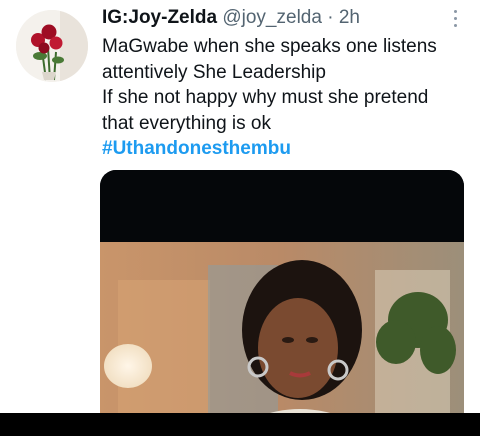 Image resolution: width=480 pixels, height=436 pixels. What do you see at coordinates (277, 149) in the screenshot?
I see `hashtag-link: #Uthandonesthembu` at bounding box center [277, 149].